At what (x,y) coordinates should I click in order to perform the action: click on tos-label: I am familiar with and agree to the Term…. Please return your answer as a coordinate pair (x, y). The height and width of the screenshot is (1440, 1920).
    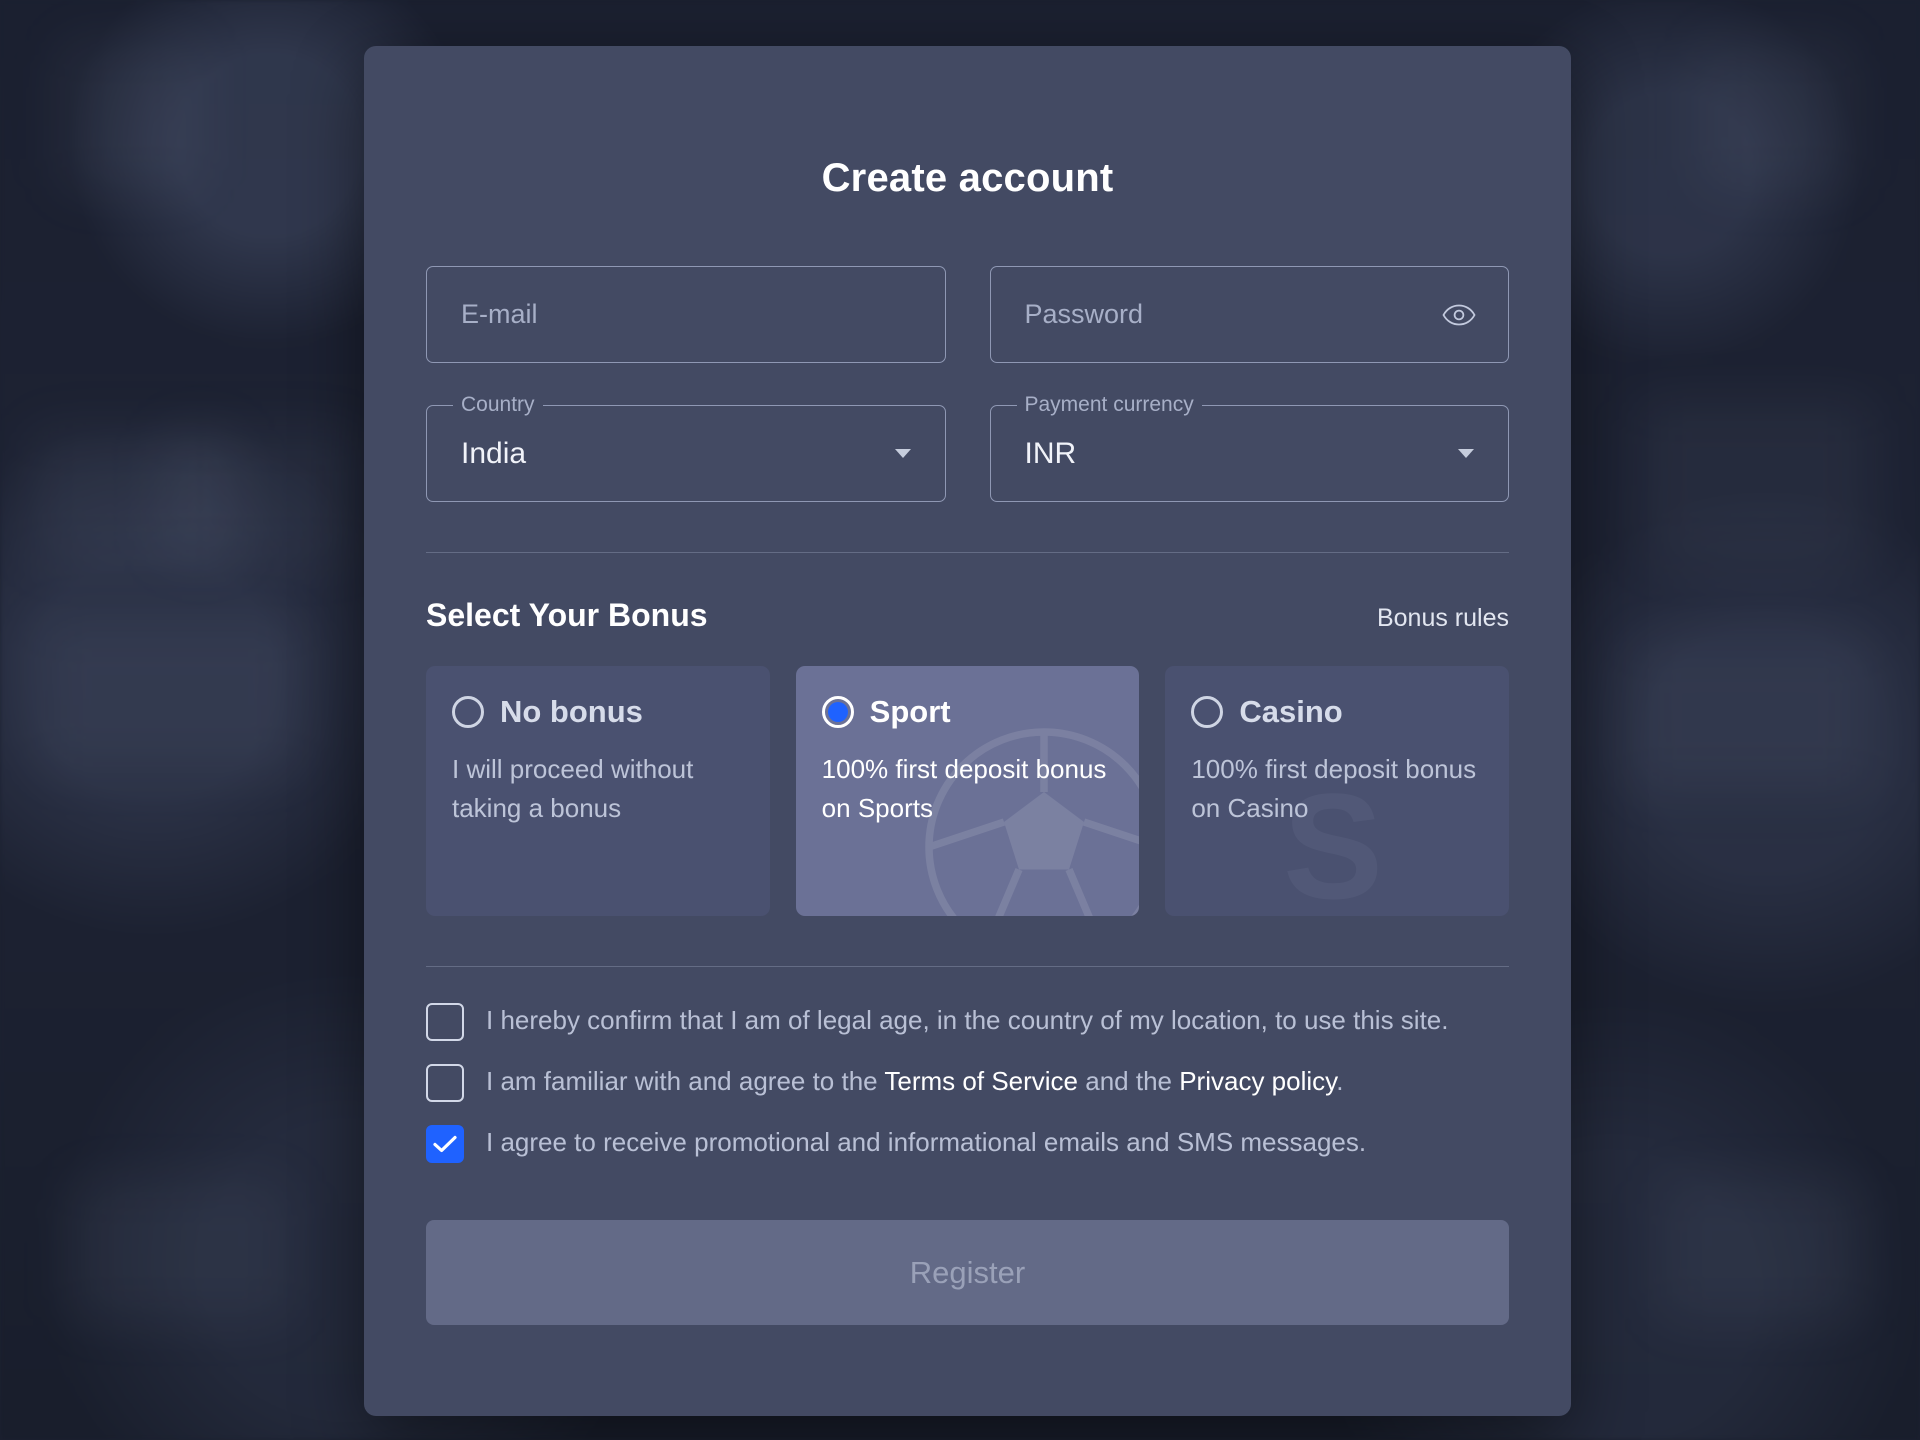
    Looking at the image, I should click on (914, 1081).